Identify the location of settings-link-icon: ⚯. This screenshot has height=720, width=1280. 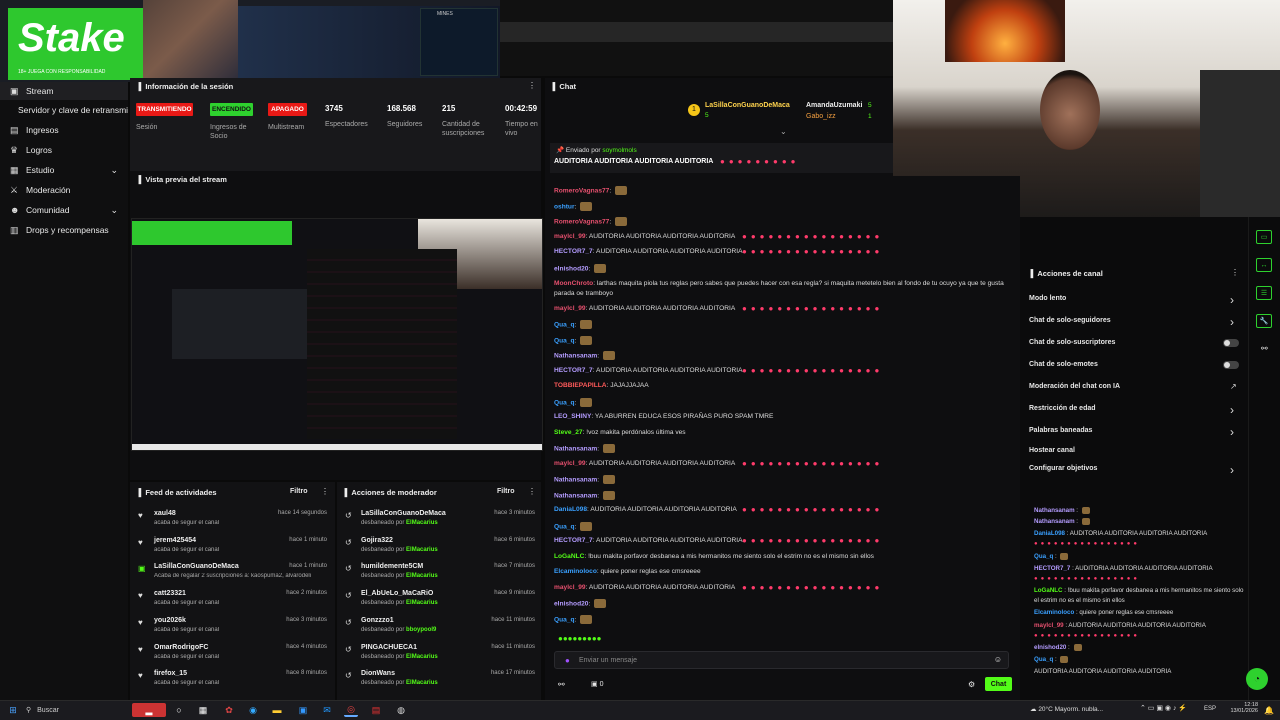
(561, 684).